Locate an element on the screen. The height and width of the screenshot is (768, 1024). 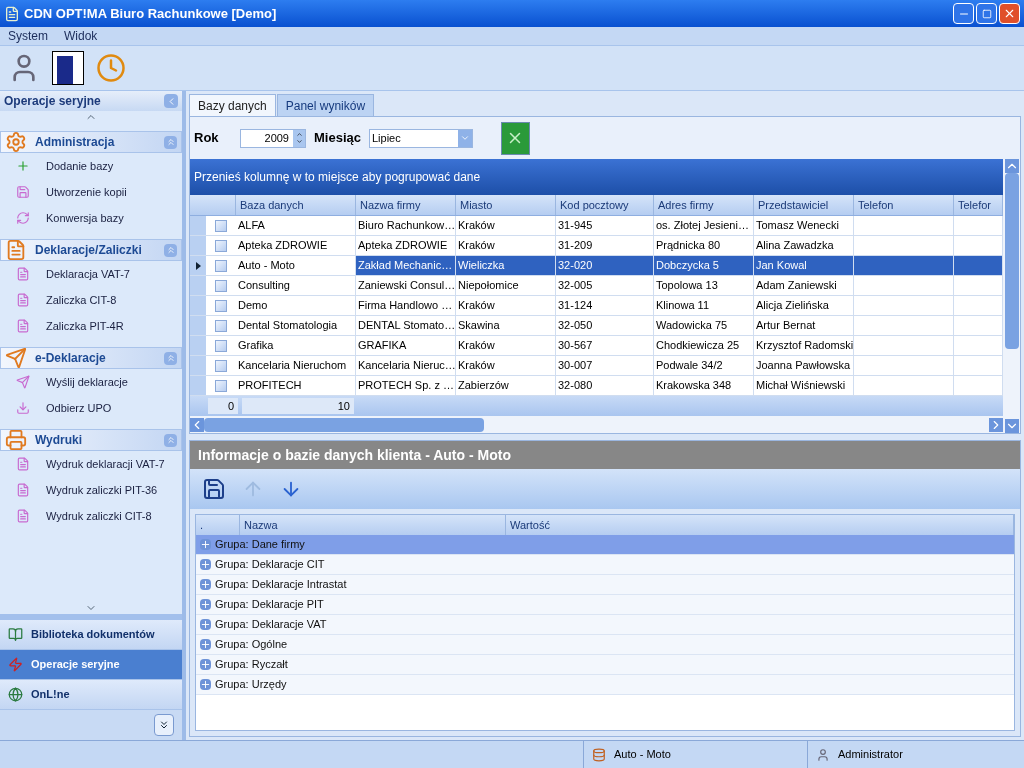
table-cell: Tomasz Wenecki is located at coordinates (804, 225).